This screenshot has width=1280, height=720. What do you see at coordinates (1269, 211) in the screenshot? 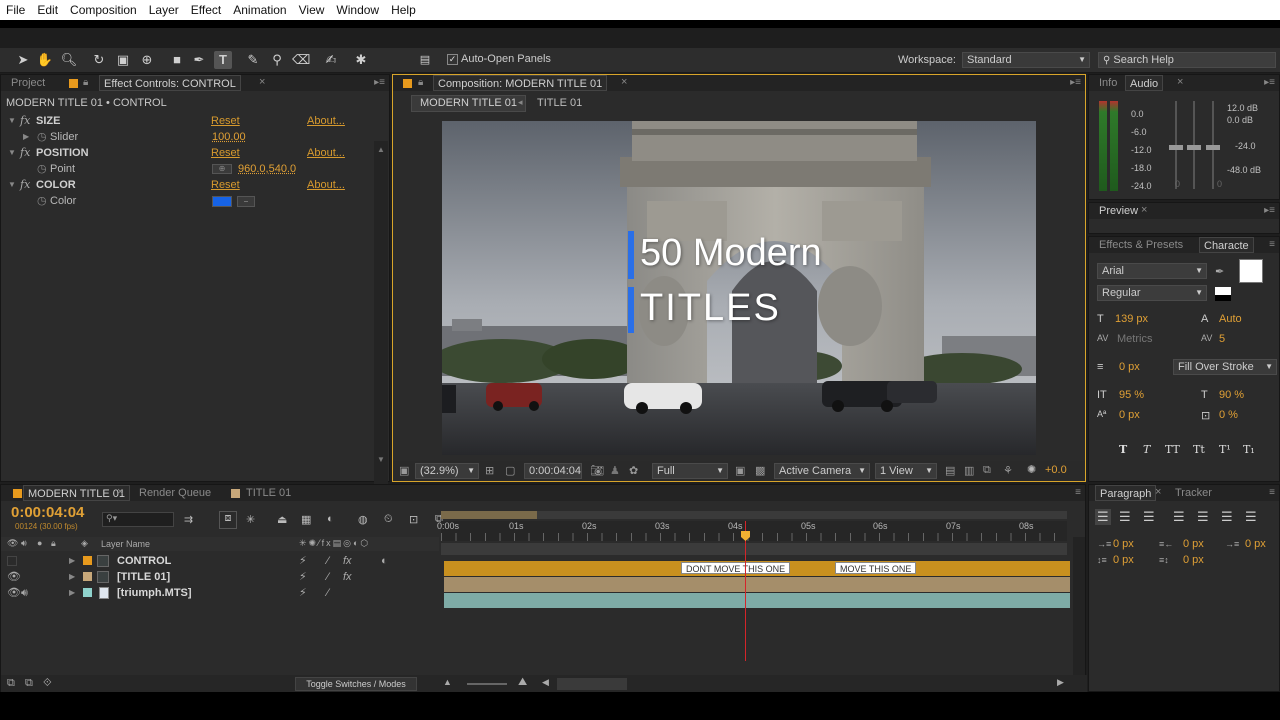
I see `panel-menu-icon: ▸≡` at bounding box center [1269, 211].